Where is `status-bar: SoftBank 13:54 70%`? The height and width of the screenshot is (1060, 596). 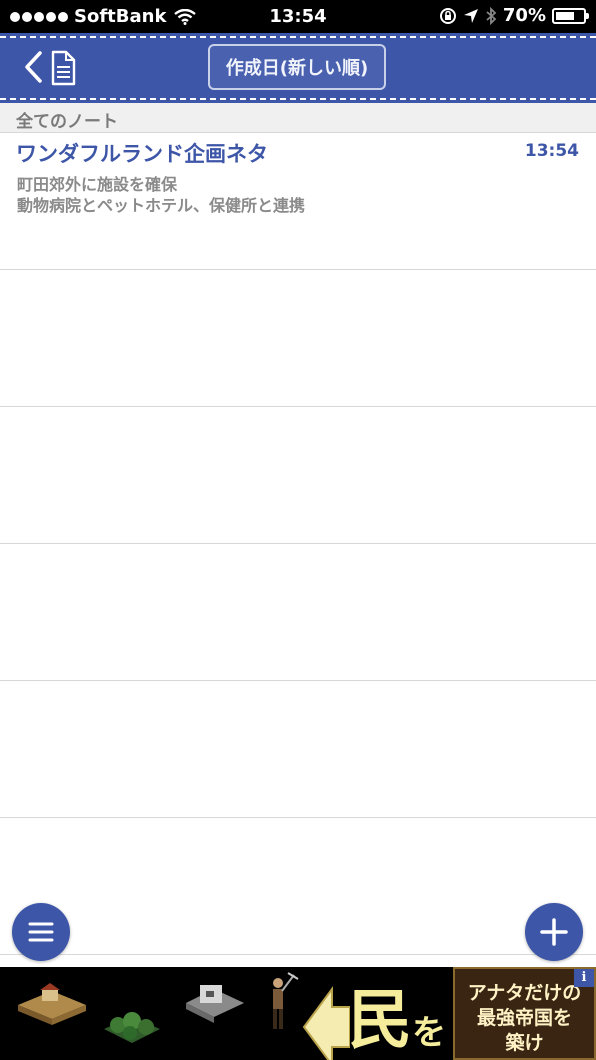 status-bar: SoftBank 13:54 70% is located at coordinates (298, 16).